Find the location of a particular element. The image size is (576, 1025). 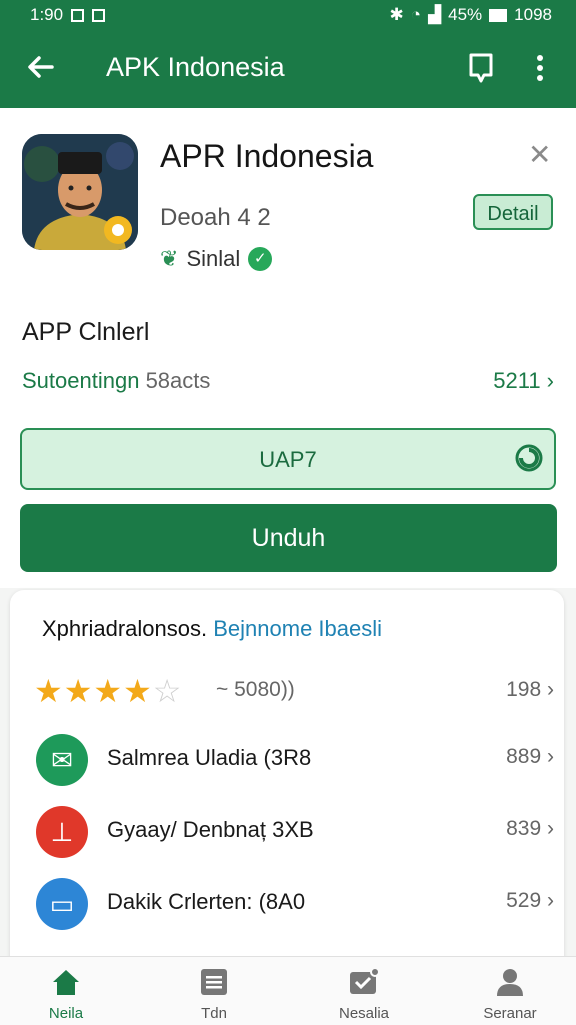

subtitle-count-link: 5211 › is located at coordinates (523, 381).